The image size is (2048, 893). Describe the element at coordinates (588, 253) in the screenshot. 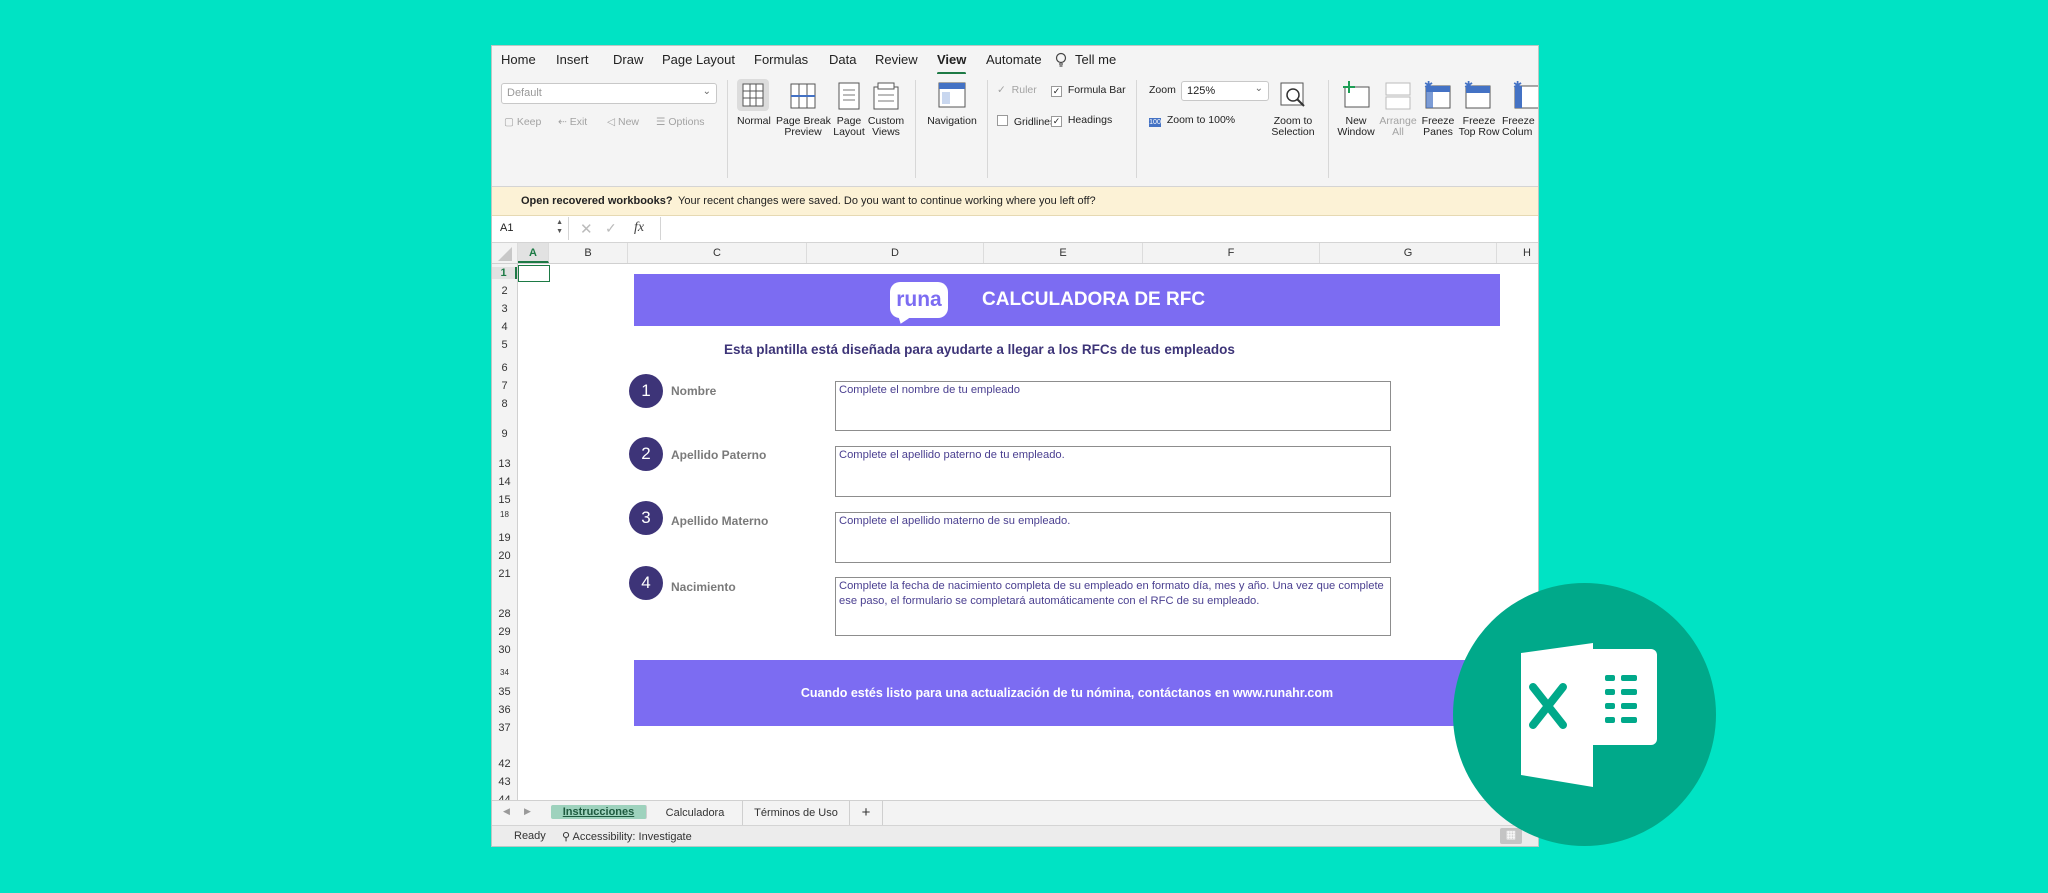

I see `column-header: B` at that location.